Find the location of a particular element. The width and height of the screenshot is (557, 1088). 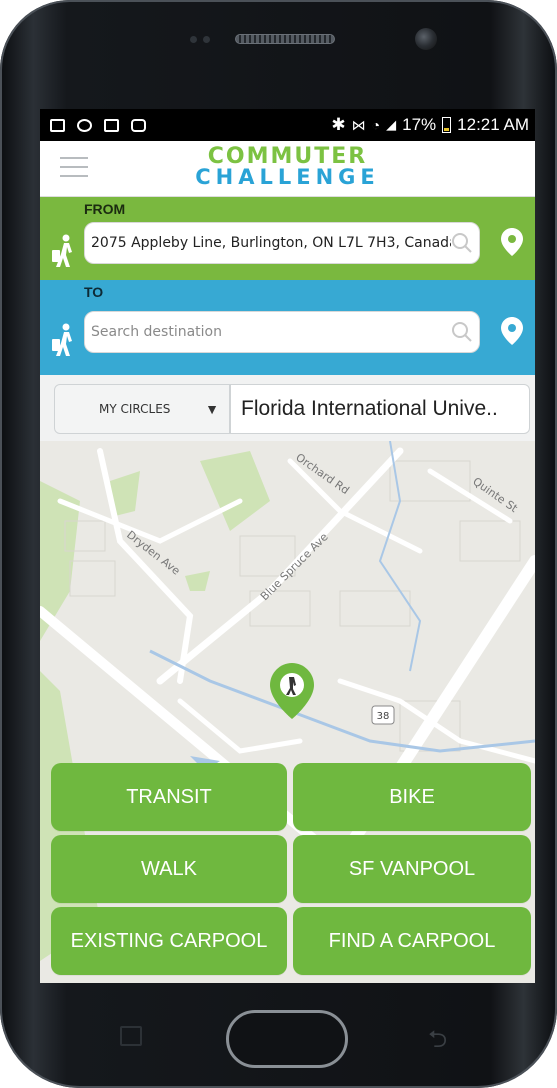

find-a-carpool-button: FIND A CARPOOL is located at coordinates (412, 941).